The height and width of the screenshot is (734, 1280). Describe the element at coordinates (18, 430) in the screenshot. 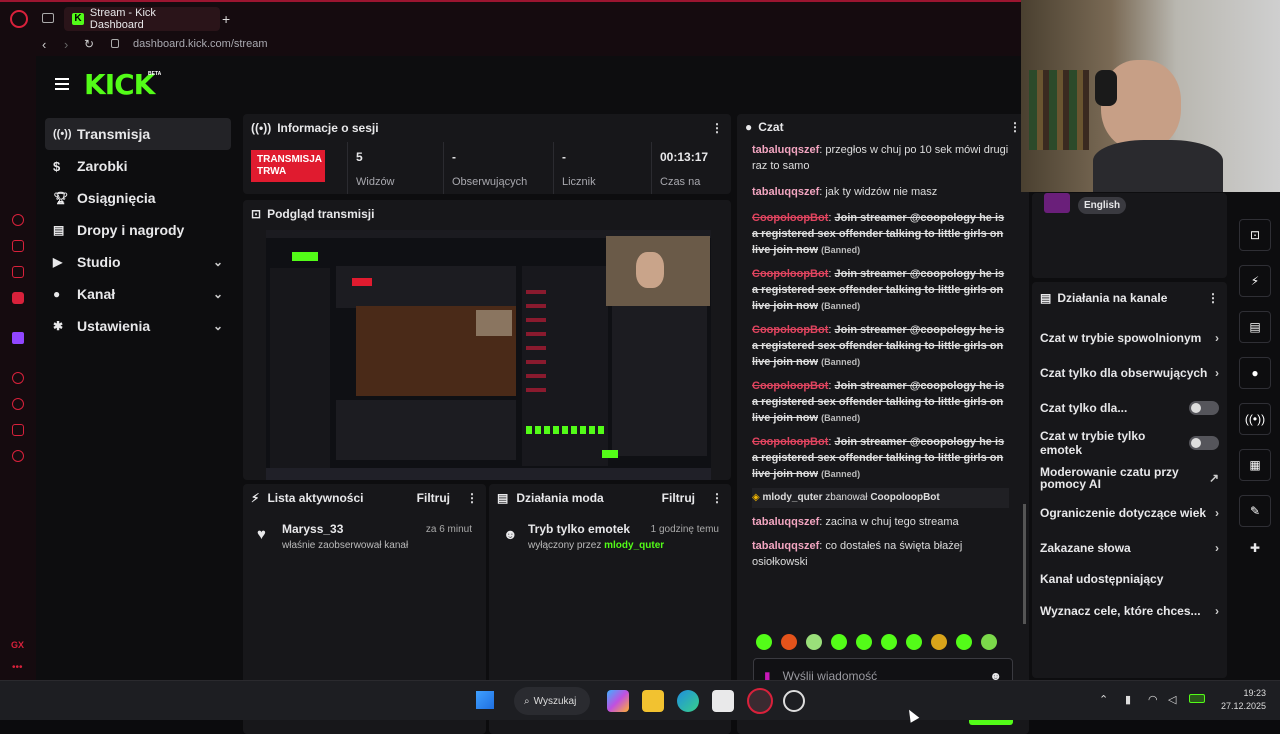

I see `extensions-icon` at that location.